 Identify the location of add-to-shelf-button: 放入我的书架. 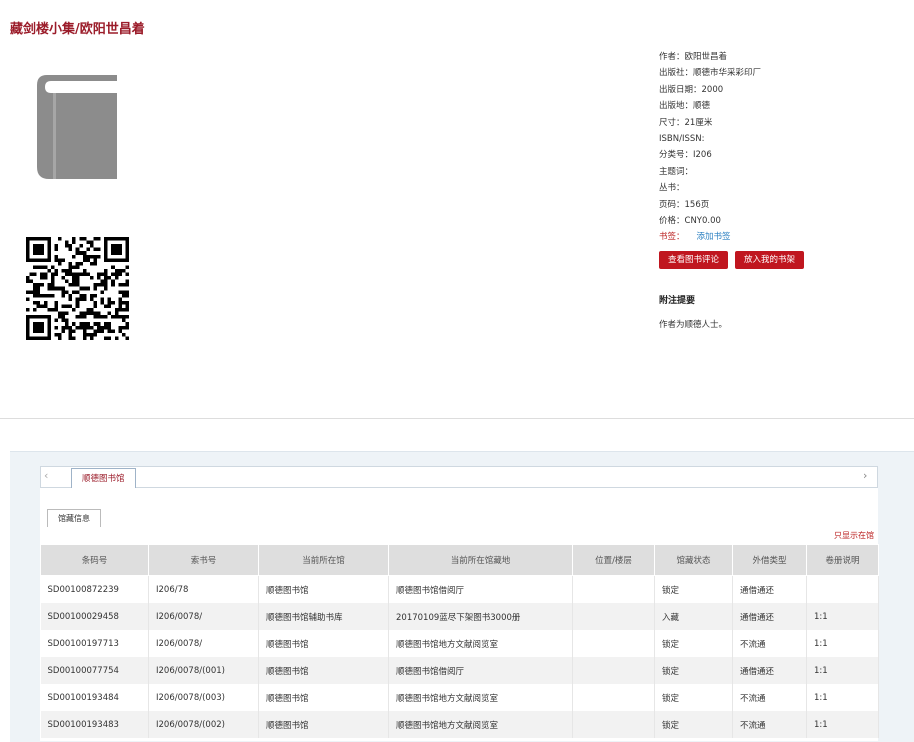
(770, 260).